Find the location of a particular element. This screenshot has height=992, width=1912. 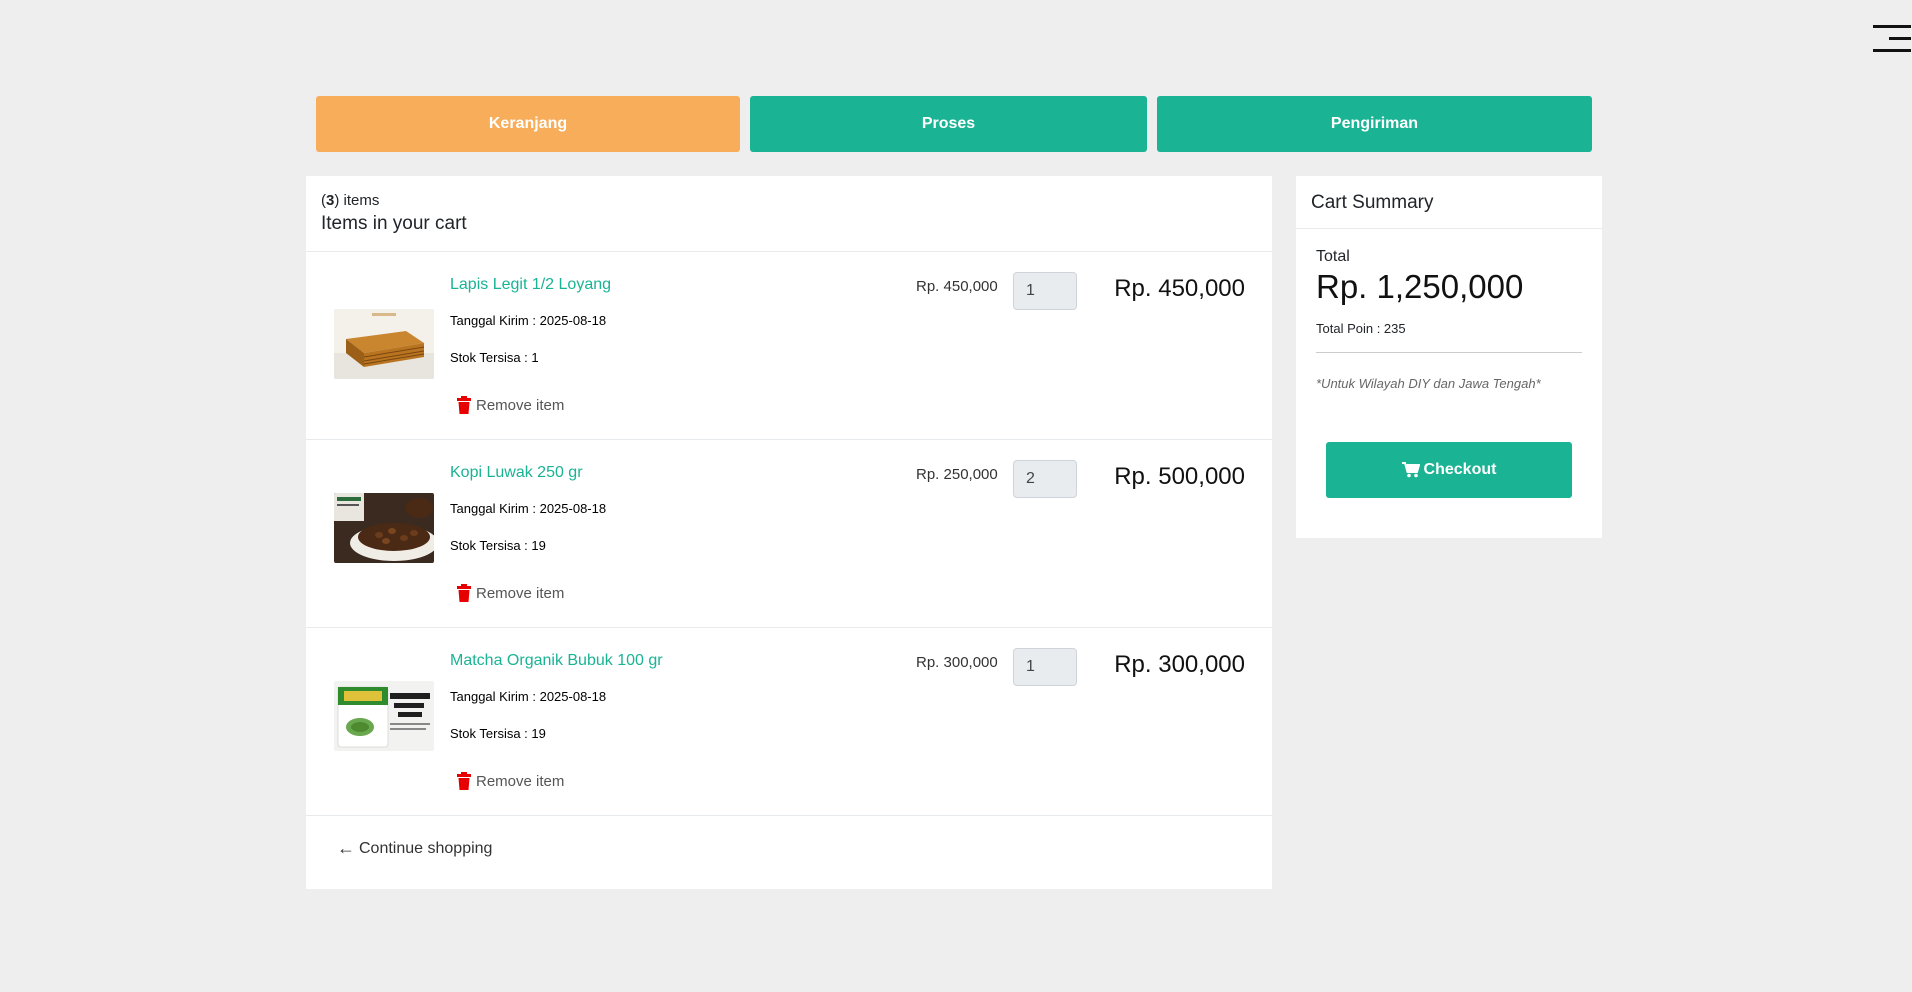

stock-remaining: Stok Tersisa : 1 is located at coordinates (494, 357).